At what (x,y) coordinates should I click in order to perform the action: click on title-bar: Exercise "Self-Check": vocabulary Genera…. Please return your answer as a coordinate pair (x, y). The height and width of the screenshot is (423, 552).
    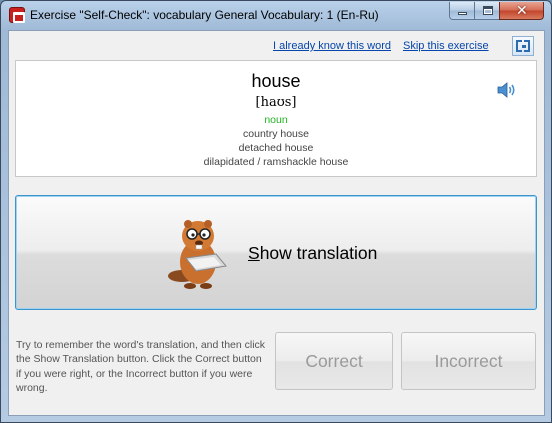
    Looking at the image, I should click on (276, 15).